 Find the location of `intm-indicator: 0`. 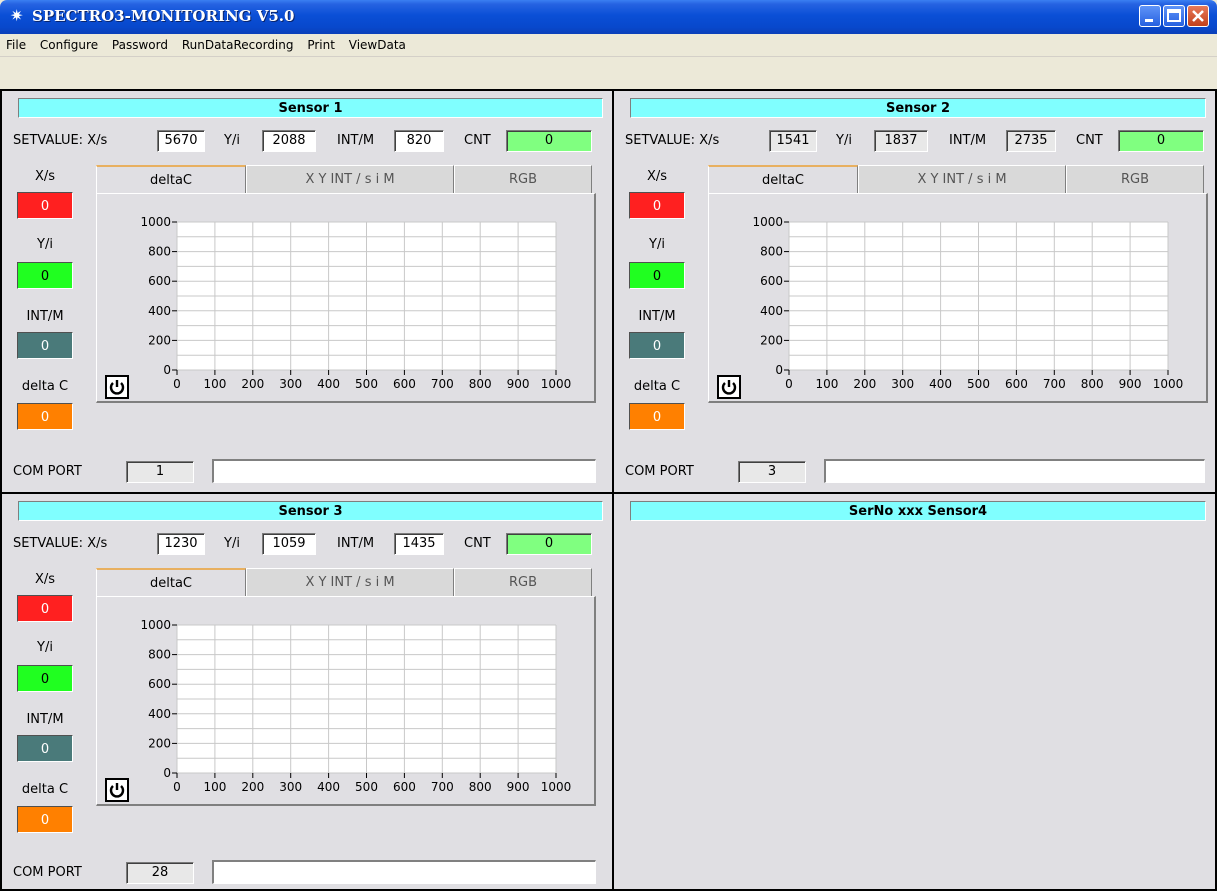

intm-indicator: 0 is located at coordinates (45, 748).